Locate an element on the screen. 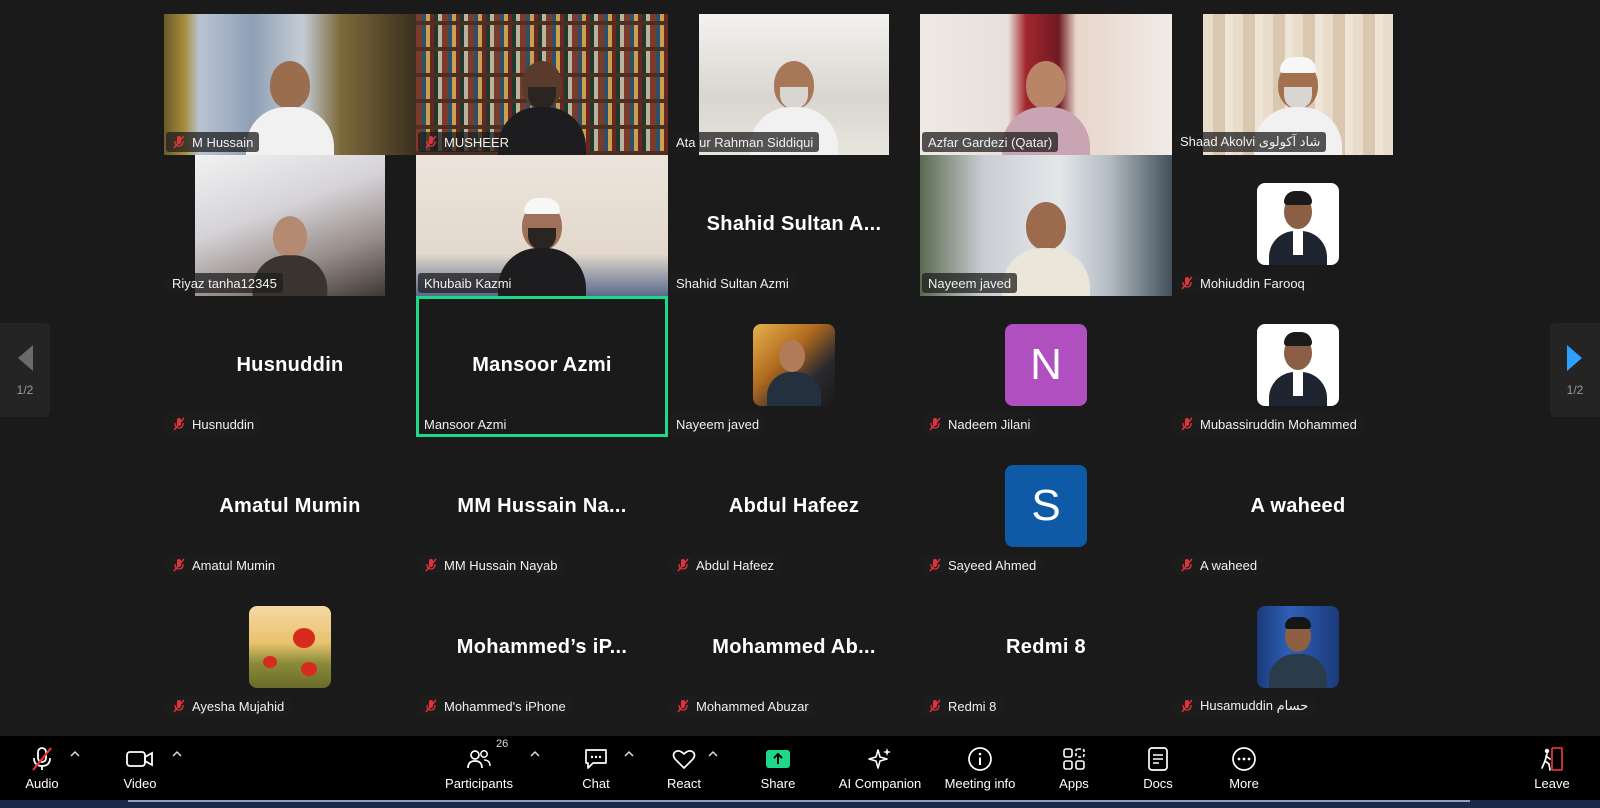 The width and height of the screenshot is (1600, 808). initial-avatar: N is located at coordinates (1046, 365).